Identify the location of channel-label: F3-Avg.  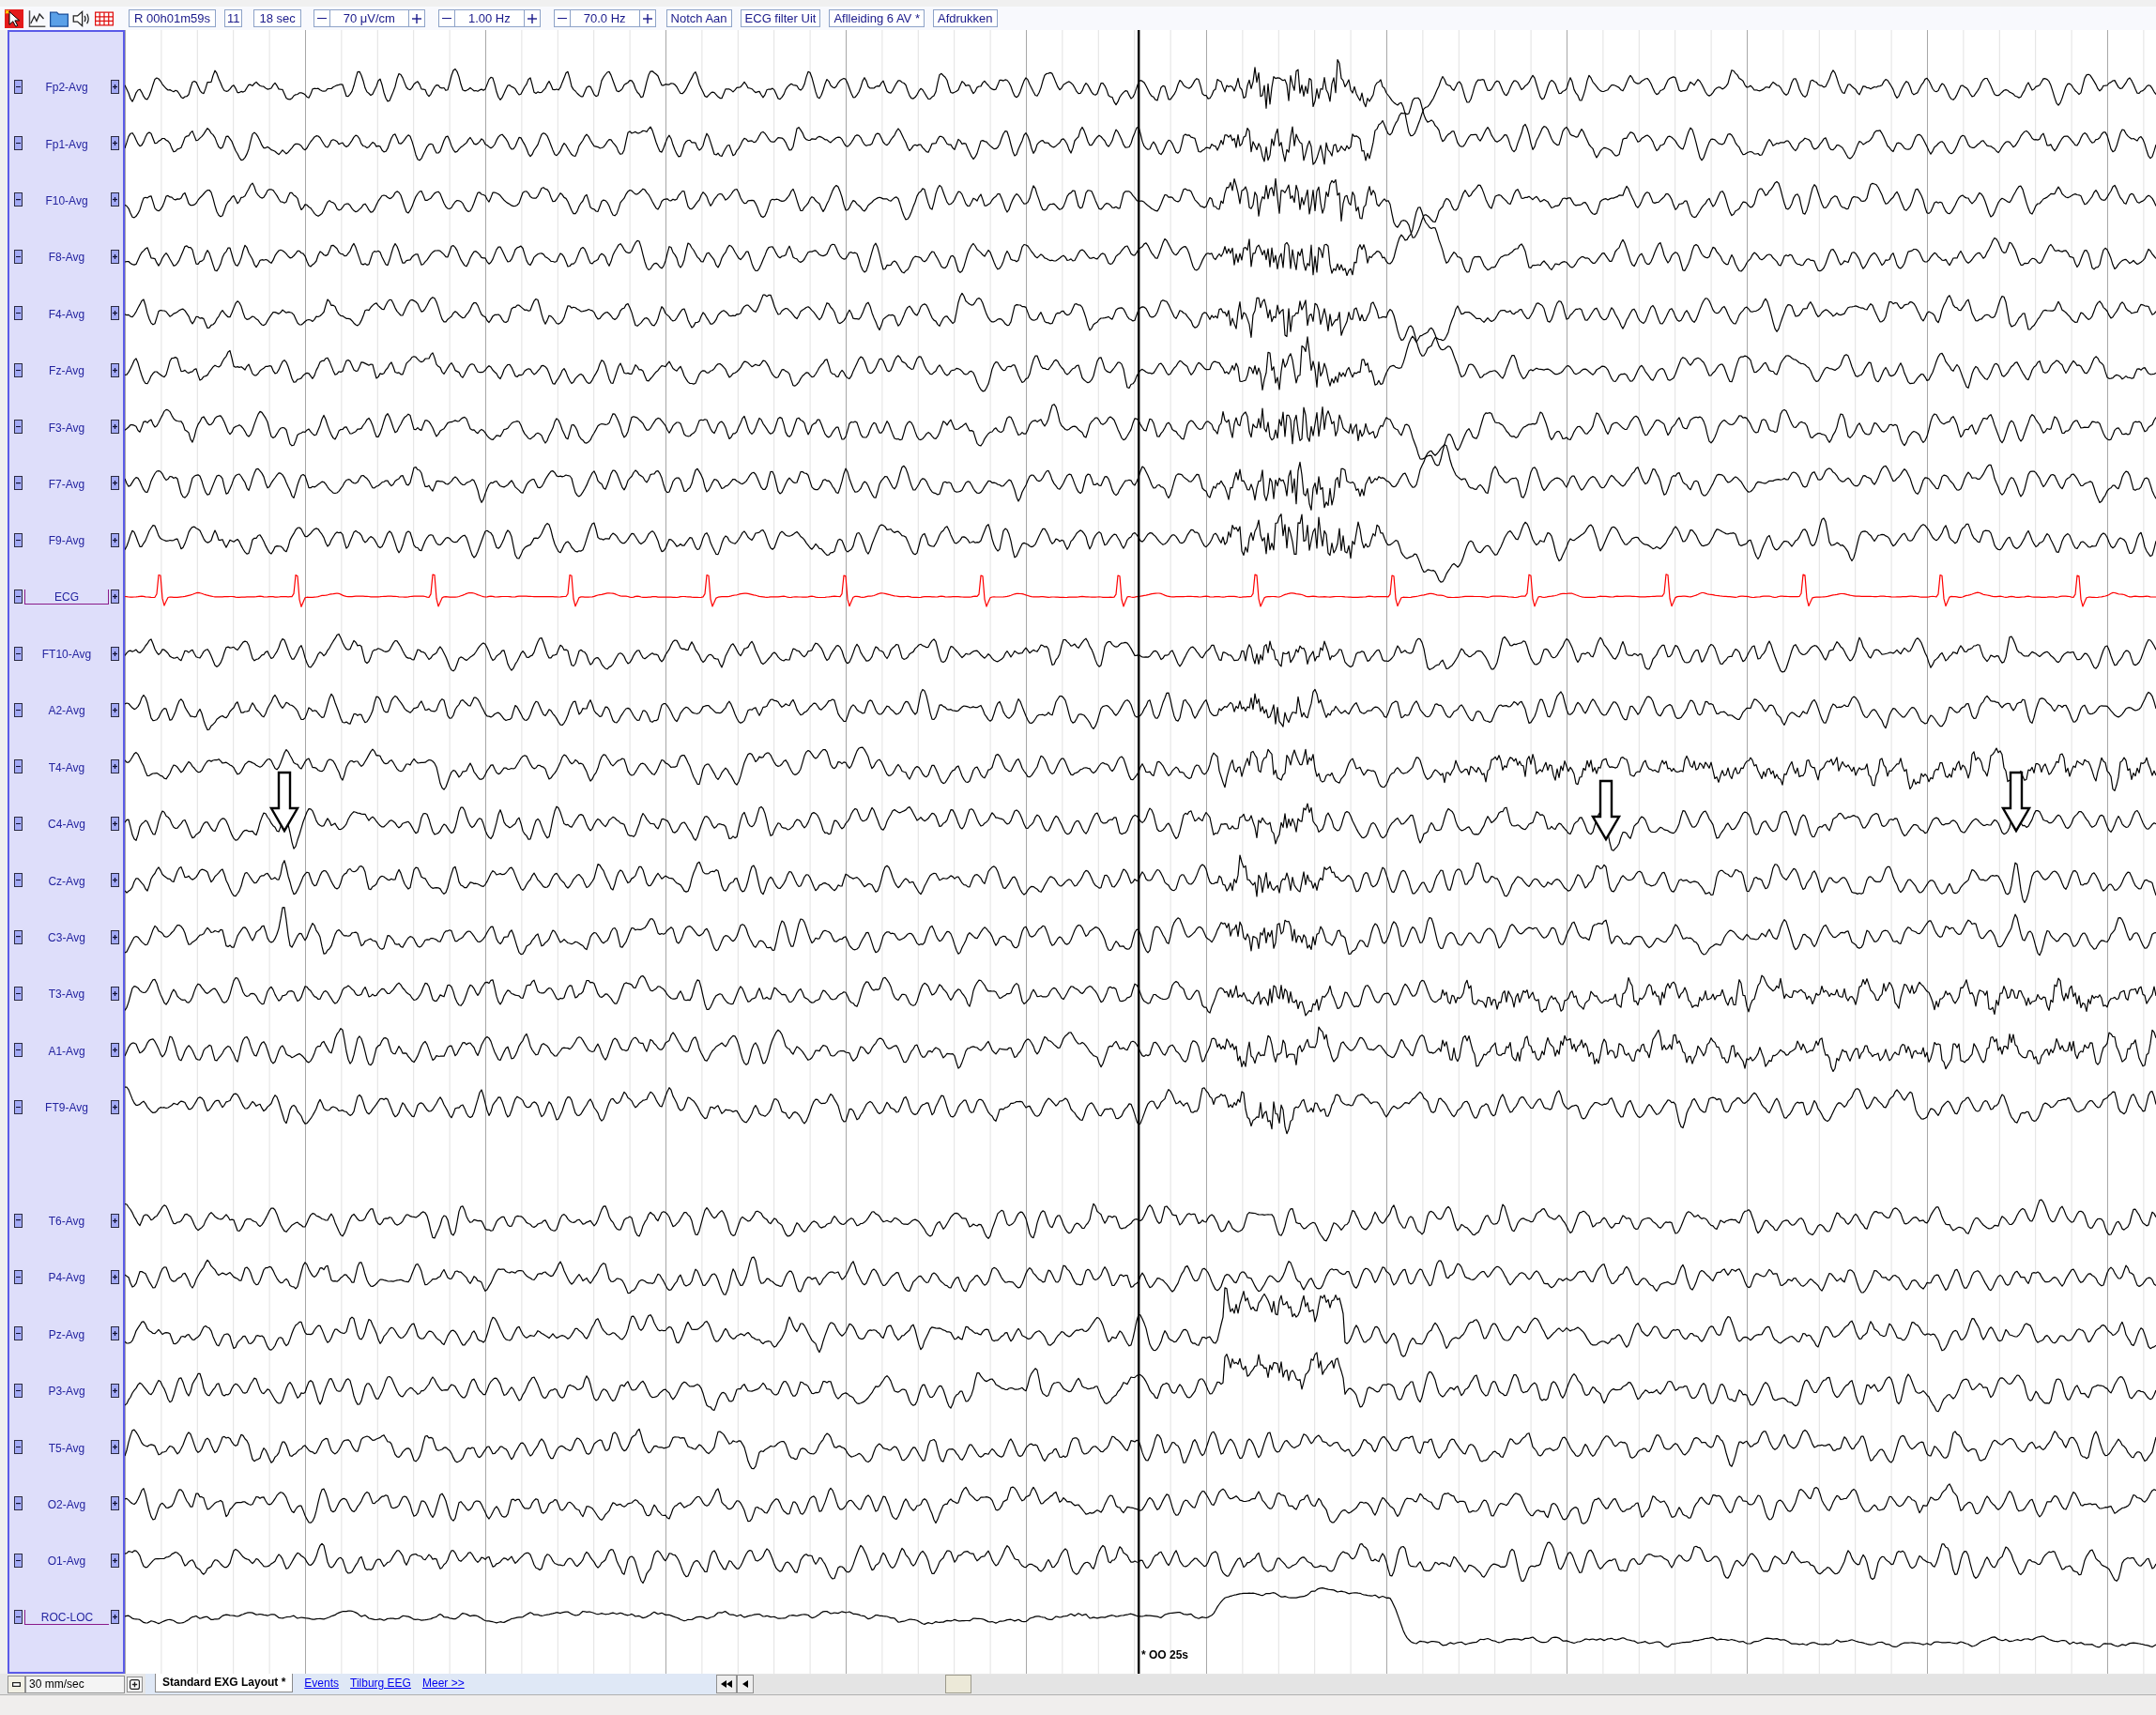
(66, 428).